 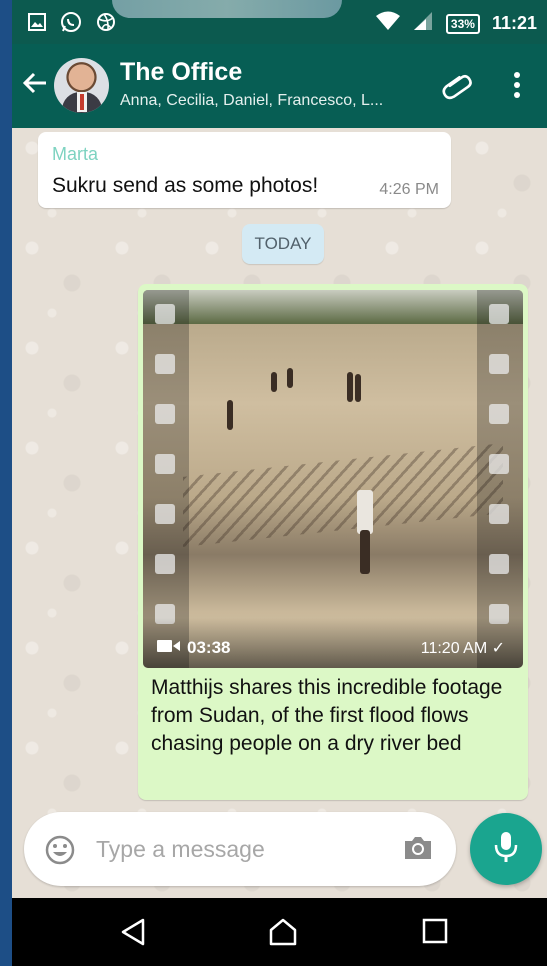 What do you see at coordinates (166, 479) in the screenshot?
I see `filmstrip-left` at bounding box center [166, 479].